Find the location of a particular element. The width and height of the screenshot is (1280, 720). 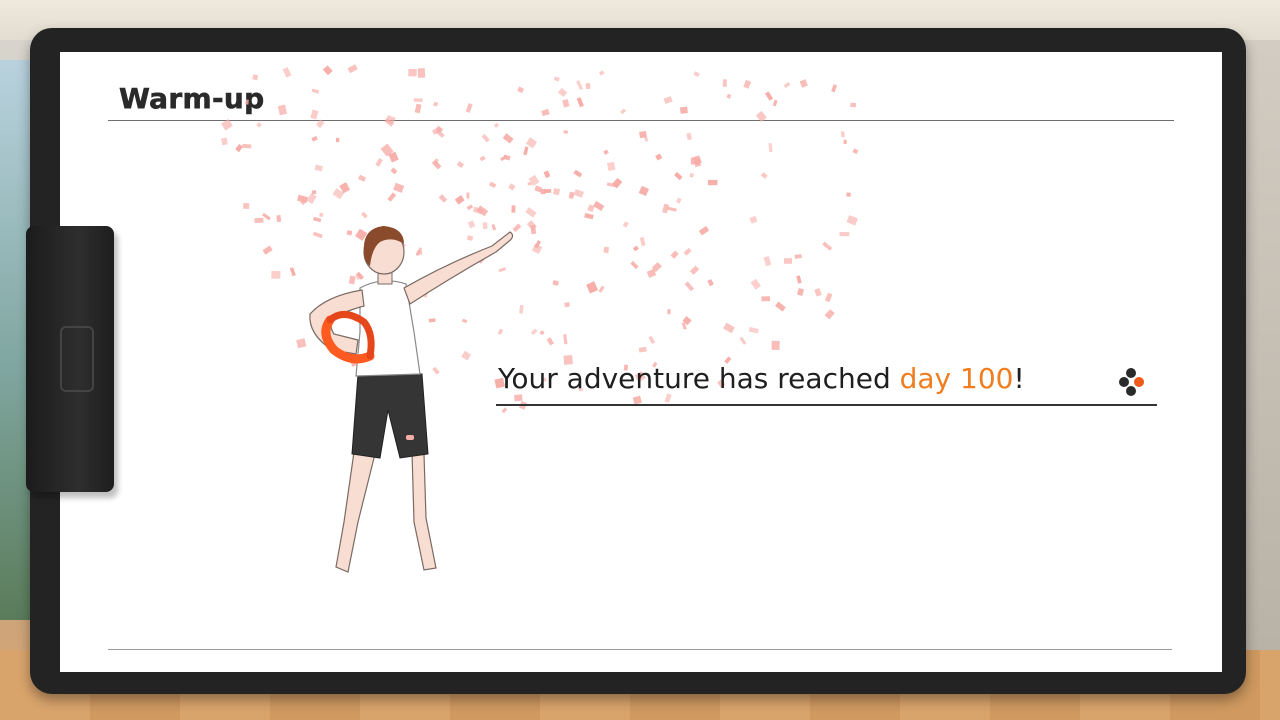

page-title: Warm-up is located at coordinates (192, 99).